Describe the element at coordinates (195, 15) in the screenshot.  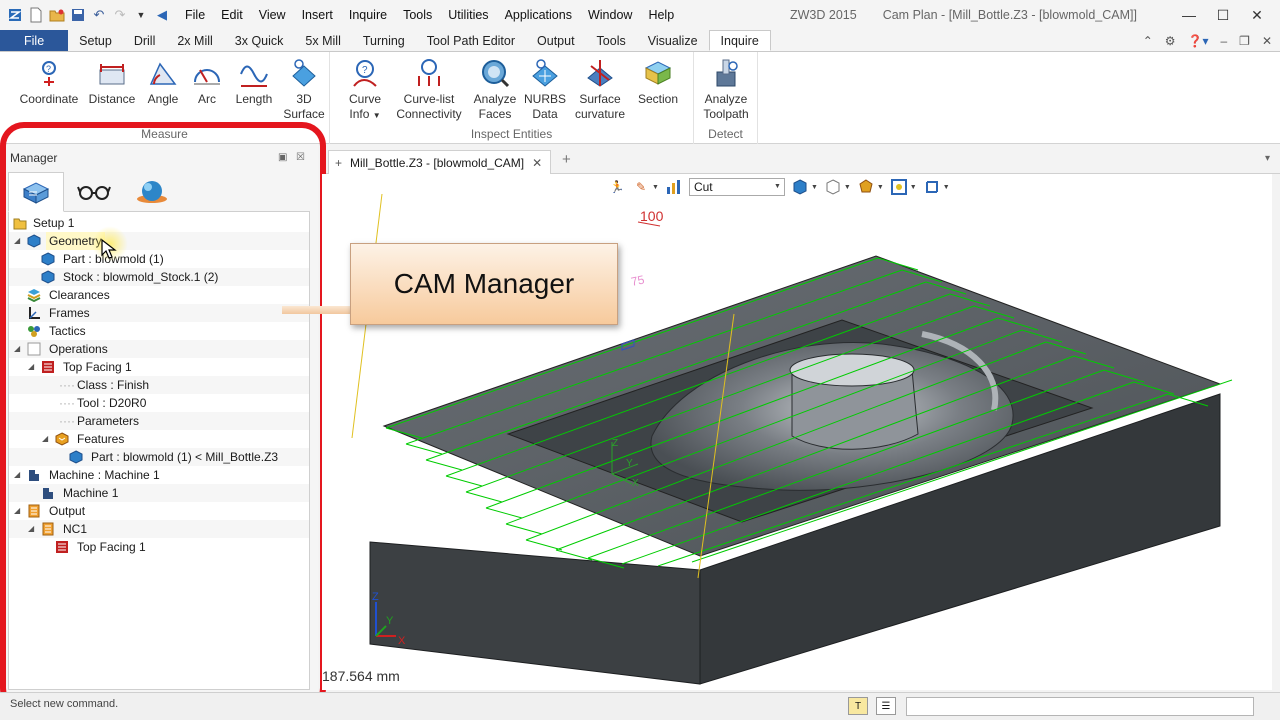
I see `menu-file: File` at that location.